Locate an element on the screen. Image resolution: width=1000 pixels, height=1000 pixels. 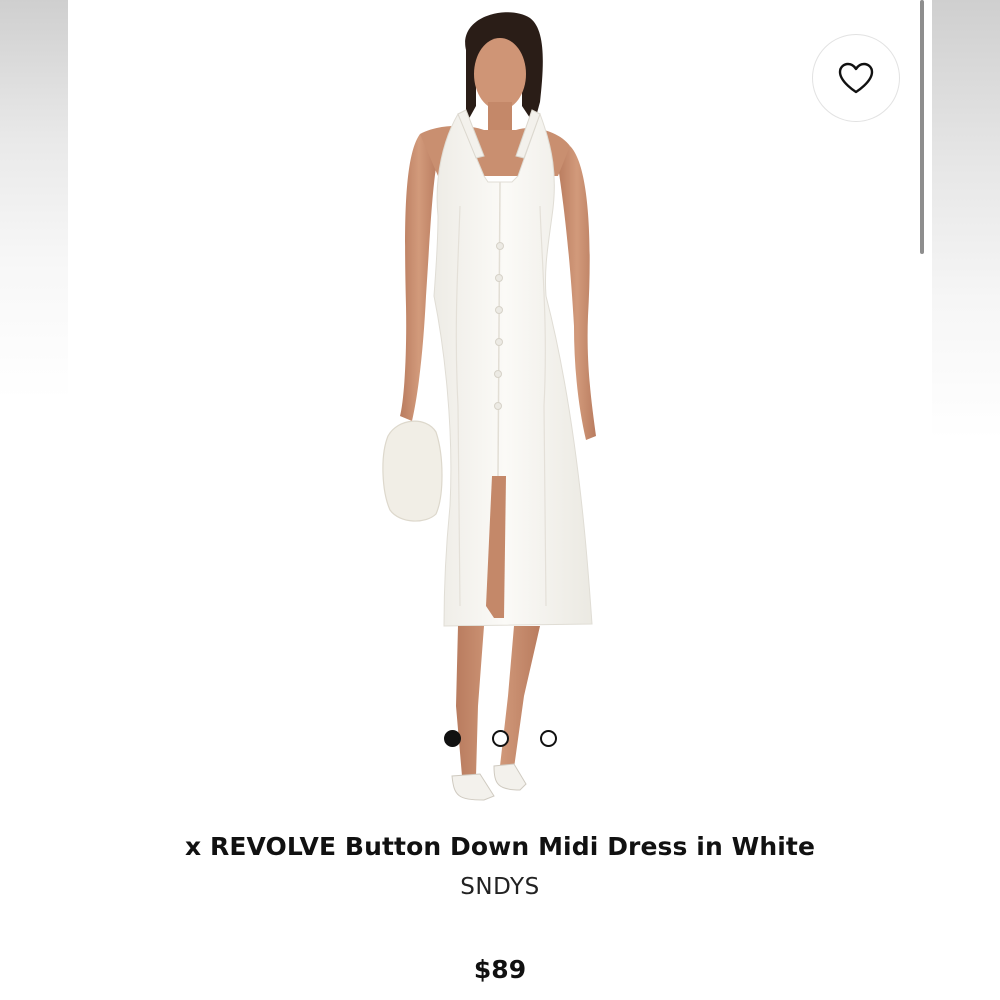
carousel-dots is located at coordinates (500, 739).